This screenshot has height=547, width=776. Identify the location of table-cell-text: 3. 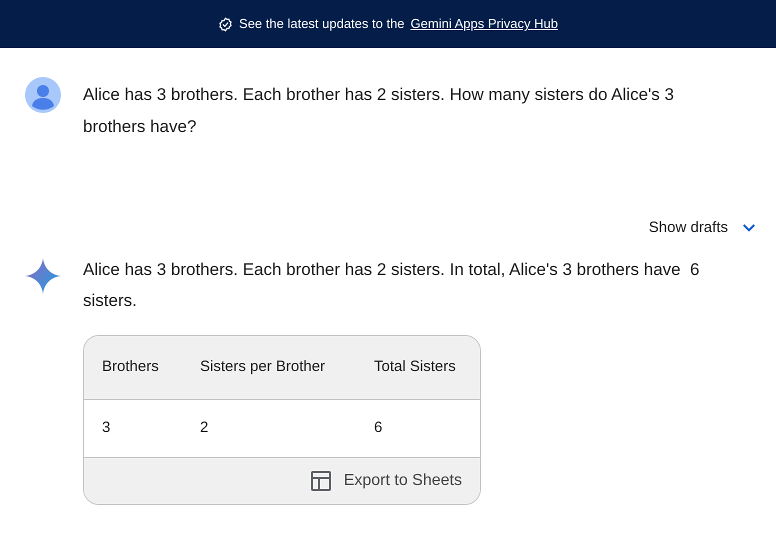
(107, 428).